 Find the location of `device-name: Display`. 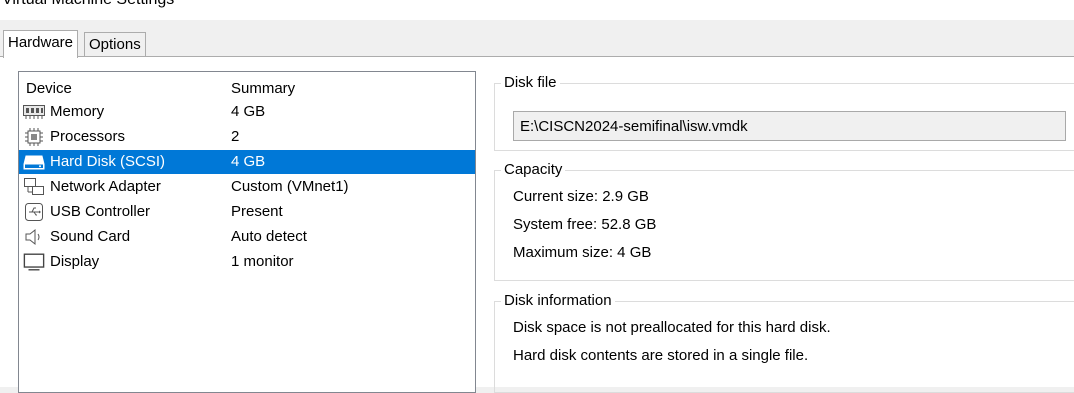

device-name: Display is located at coordinates (75, 261).